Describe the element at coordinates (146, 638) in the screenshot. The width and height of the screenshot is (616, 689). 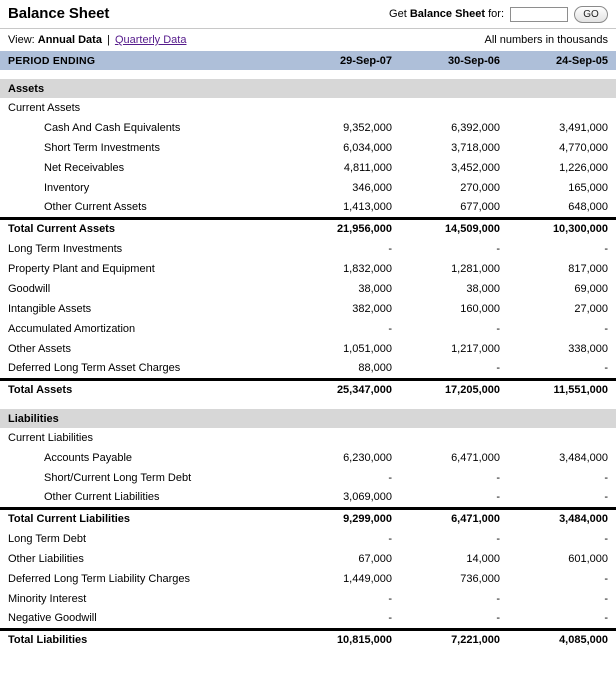
I see `row-label: Total Liabilities` at that location.